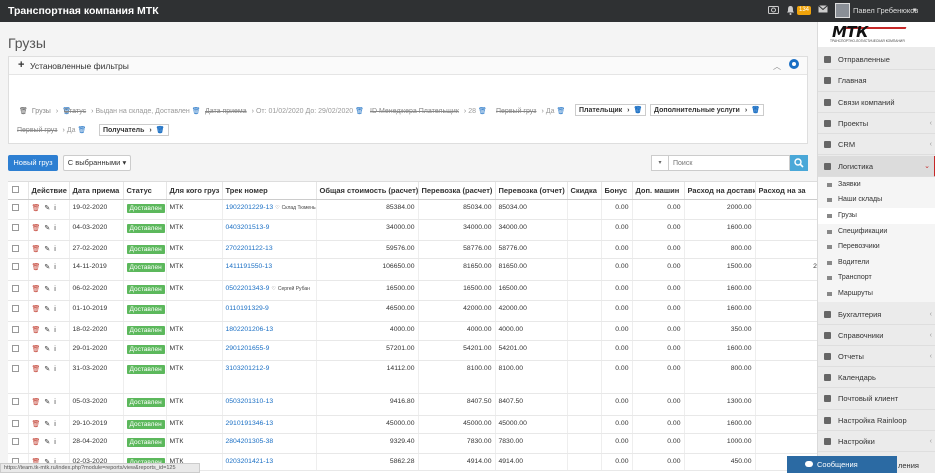 The height and width of the screenshot is (473, 935). I want to click on gear-icon, so click(794, 64).